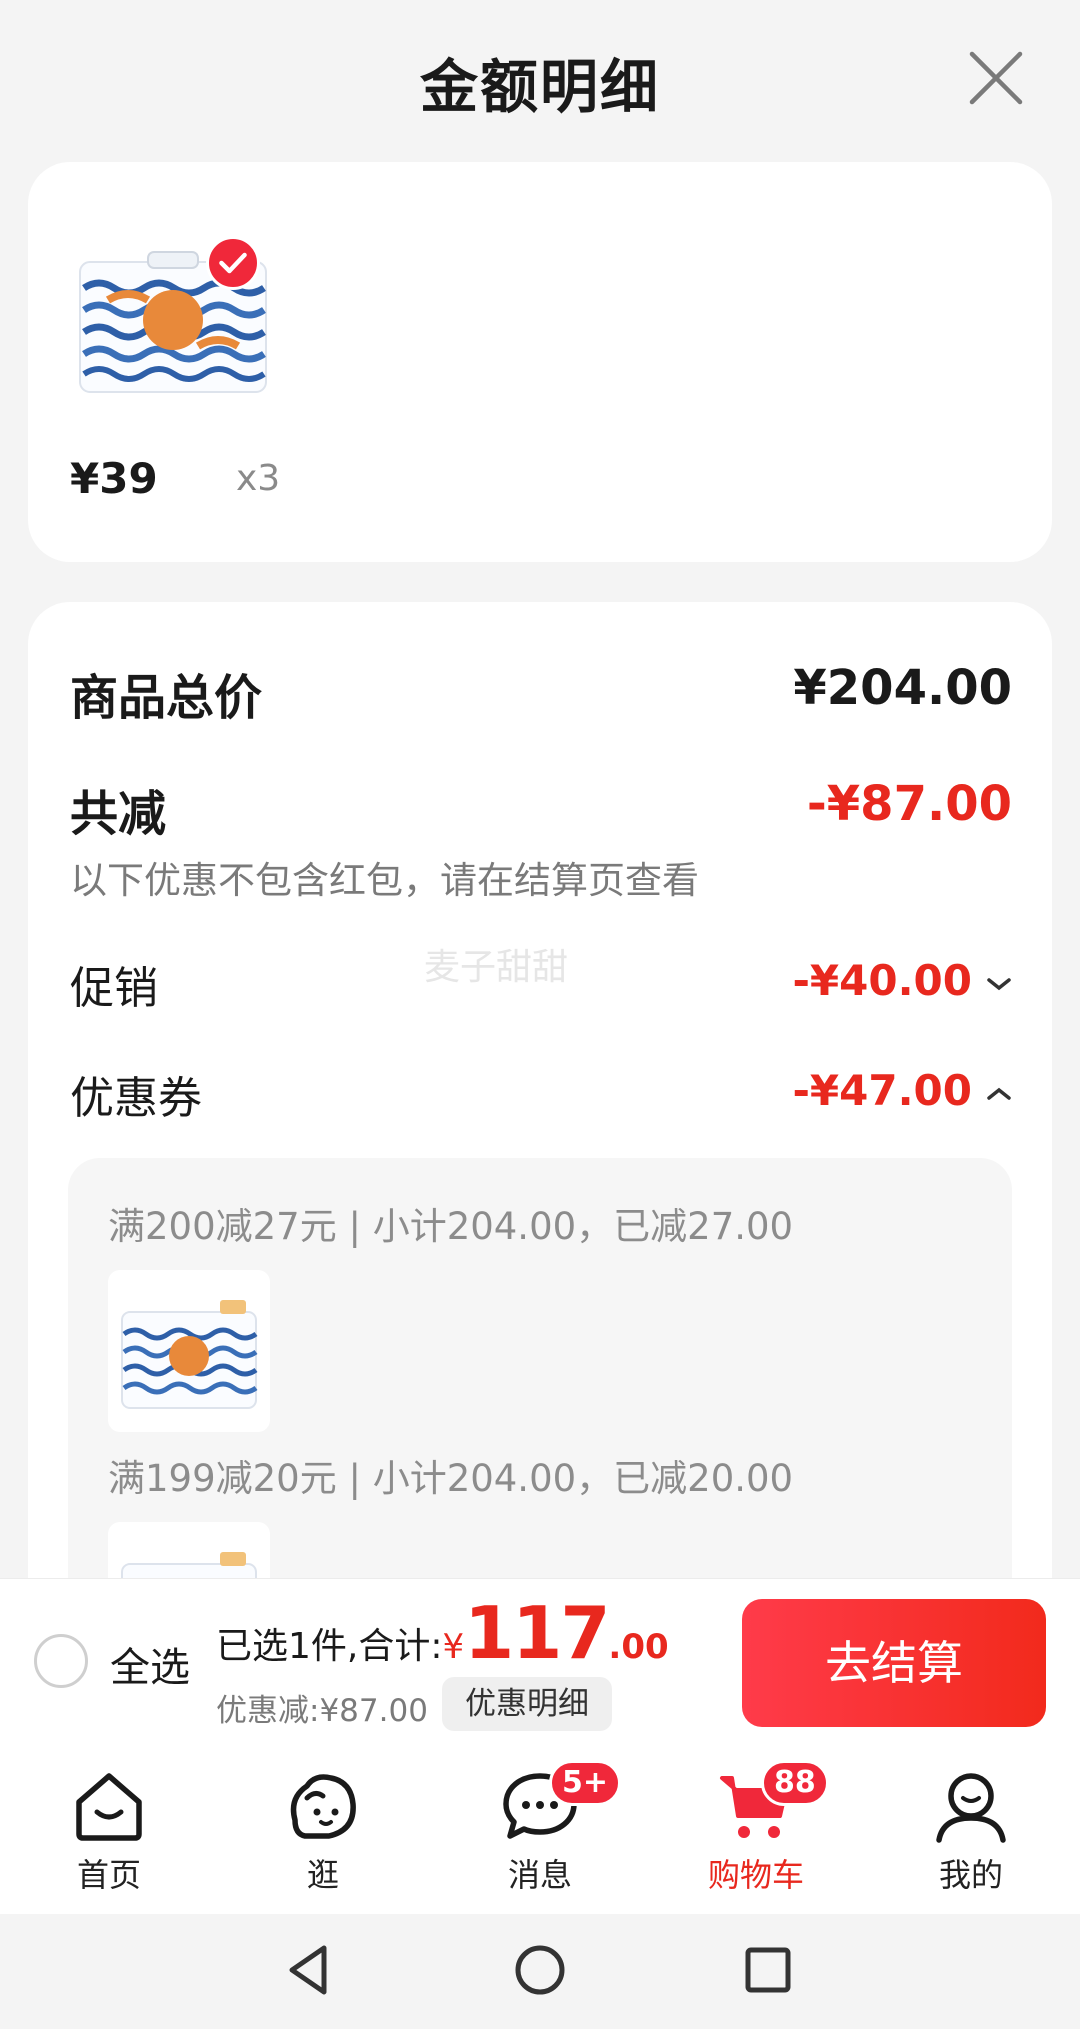  What do you see at coordinates (882, 980) in the screenshot?
I see `promotion-value: -¥40.00` at bounding box center [882, 980].